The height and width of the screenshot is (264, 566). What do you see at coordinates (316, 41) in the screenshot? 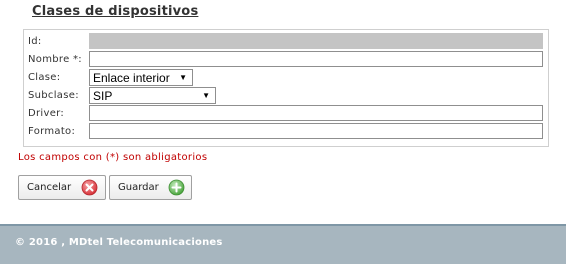
I see `id-field` at bounding box center [316, 41].